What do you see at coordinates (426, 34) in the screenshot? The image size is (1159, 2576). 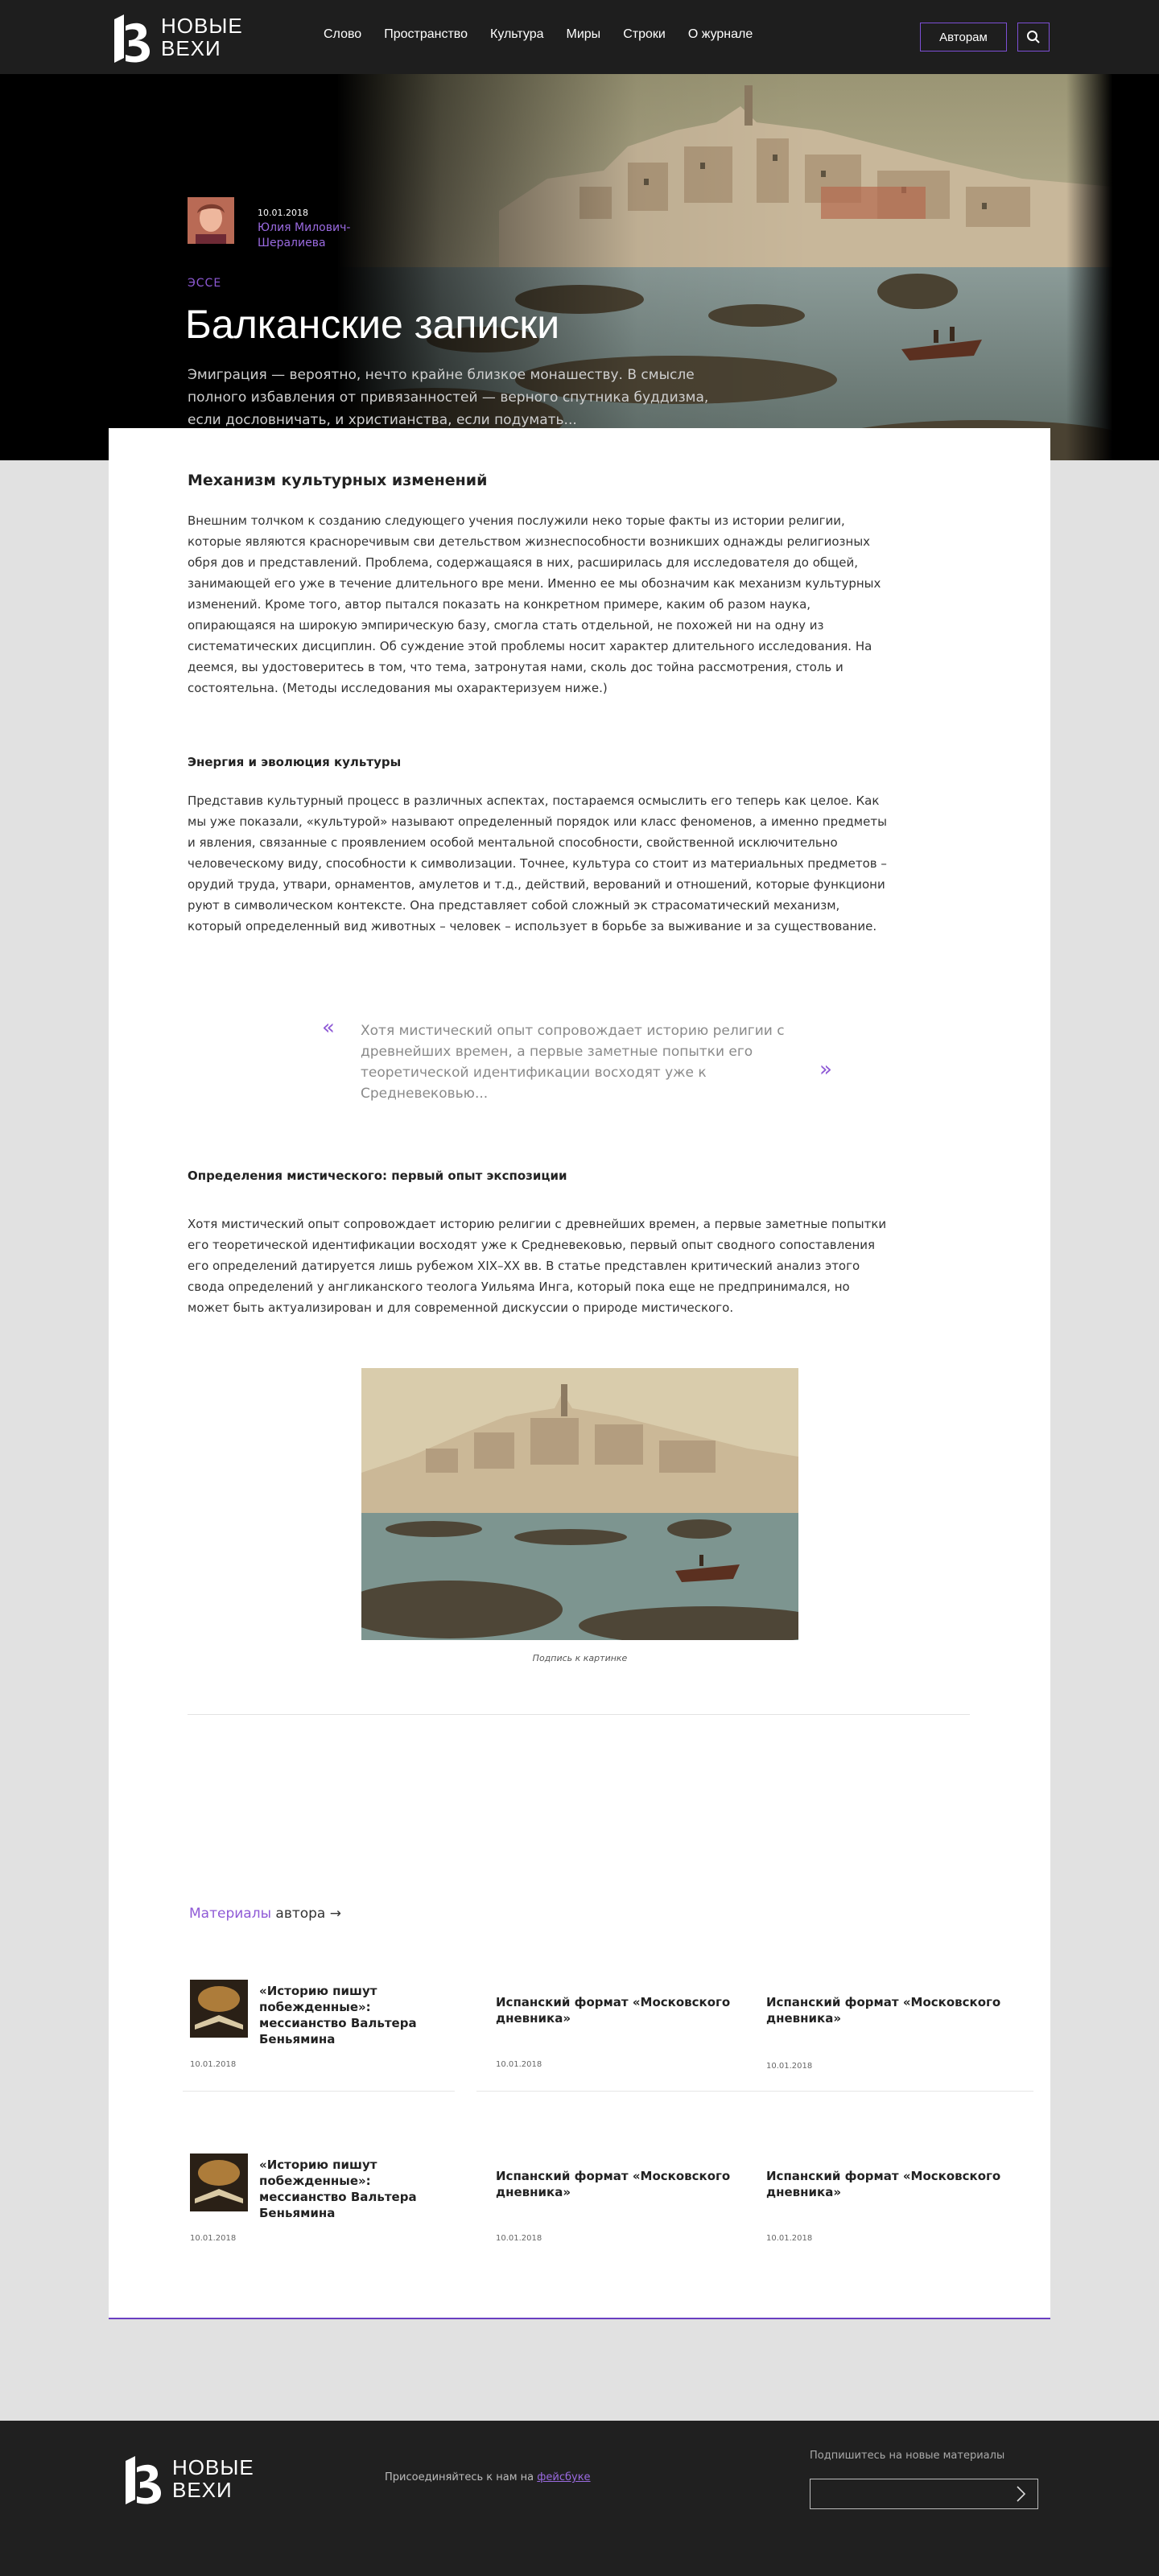 I see `nav-item-prostranstvo: Пространство` at bounding box center [426, 34].